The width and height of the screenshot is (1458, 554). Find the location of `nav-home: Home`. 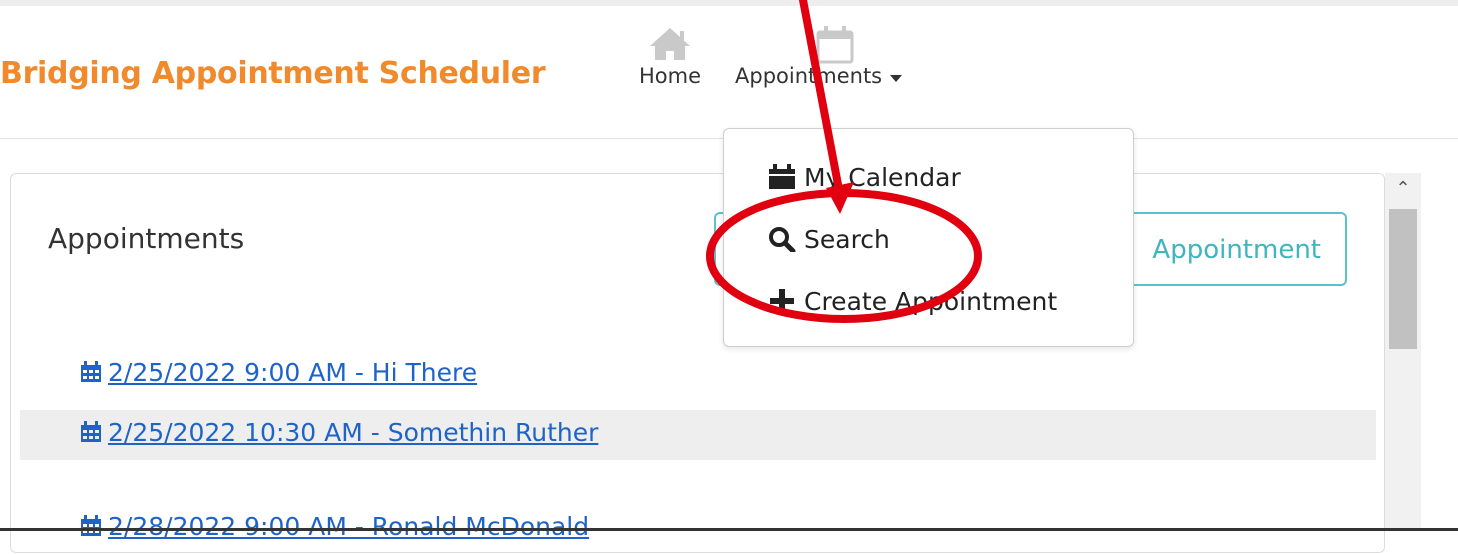

nav-home: Home is located at coordinates (670, 56).